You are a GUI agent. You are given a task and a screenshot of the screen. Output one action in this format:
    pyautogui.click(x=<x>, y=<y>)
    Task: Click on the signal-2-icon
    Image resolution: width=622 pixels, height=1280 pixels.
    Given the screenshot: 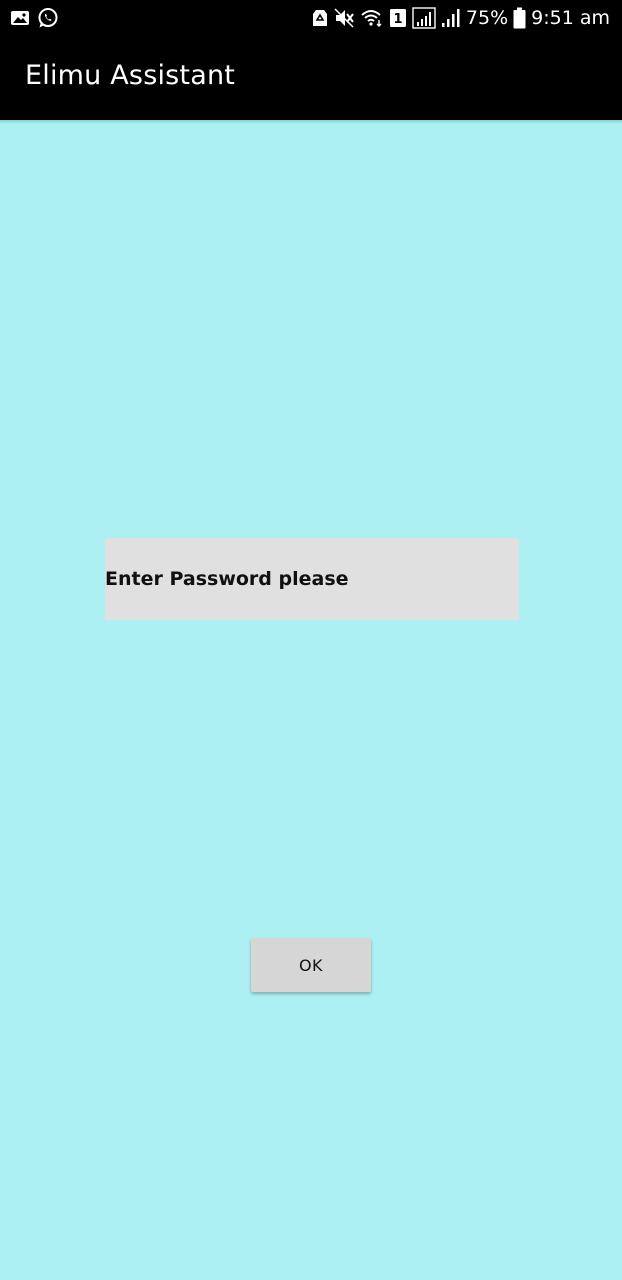 What is the action you would take?
    pyautogui.click(x=451, y=18)
    